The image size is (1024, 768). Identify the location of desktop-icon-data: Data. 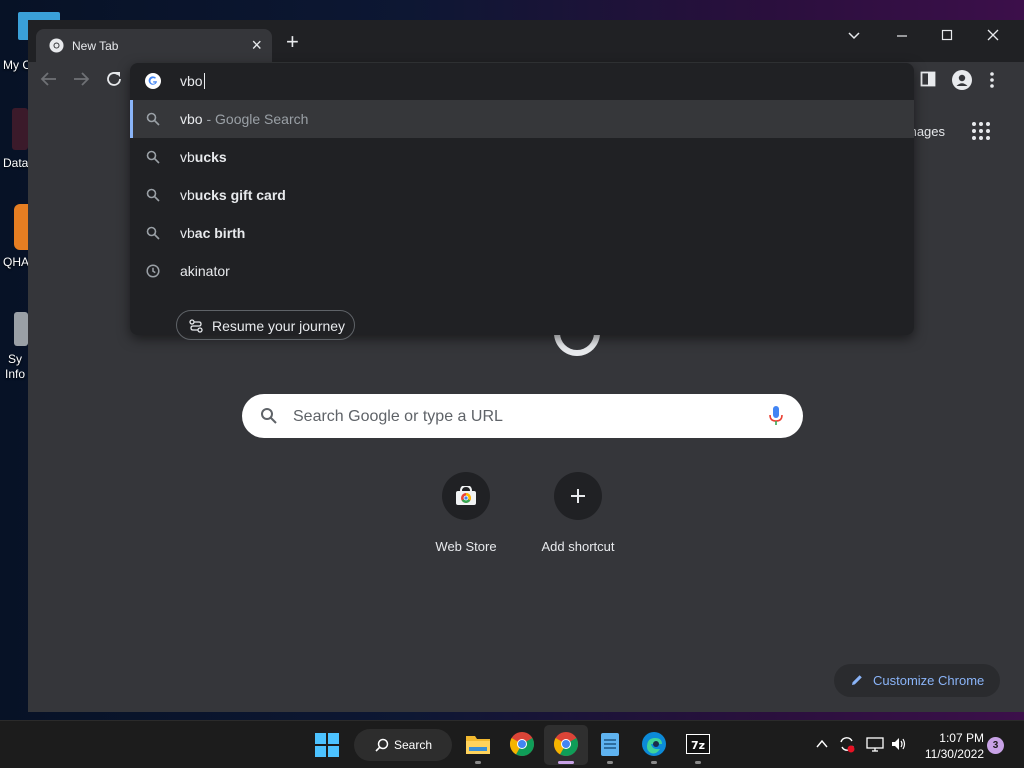
(15, 139).